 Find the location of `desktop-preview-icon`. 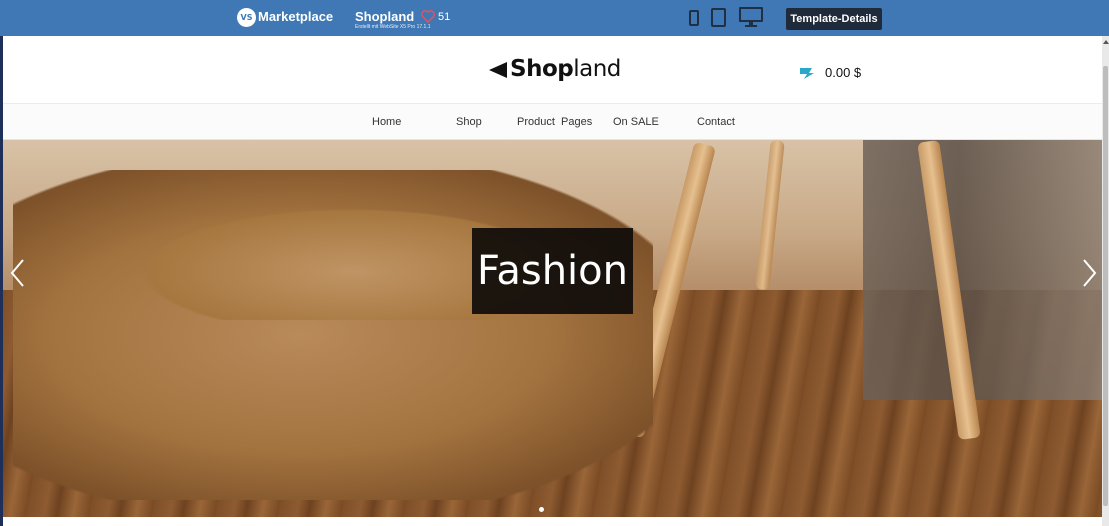

desktop-preview-icon is located at coordinates (751, 17).